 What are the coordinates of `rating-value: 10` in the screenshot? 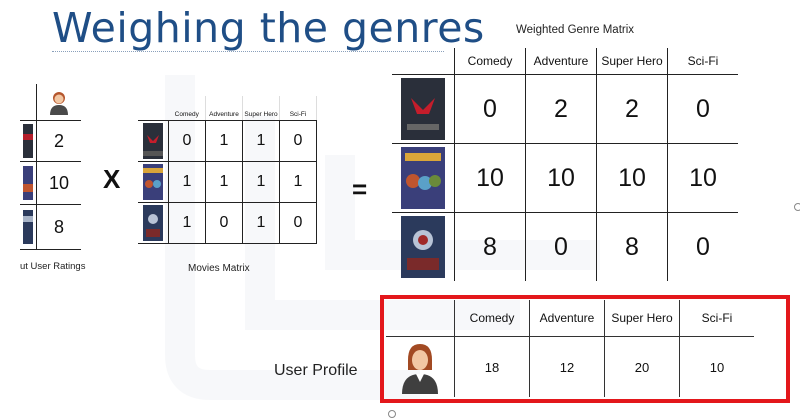 It's located at (58, 183).